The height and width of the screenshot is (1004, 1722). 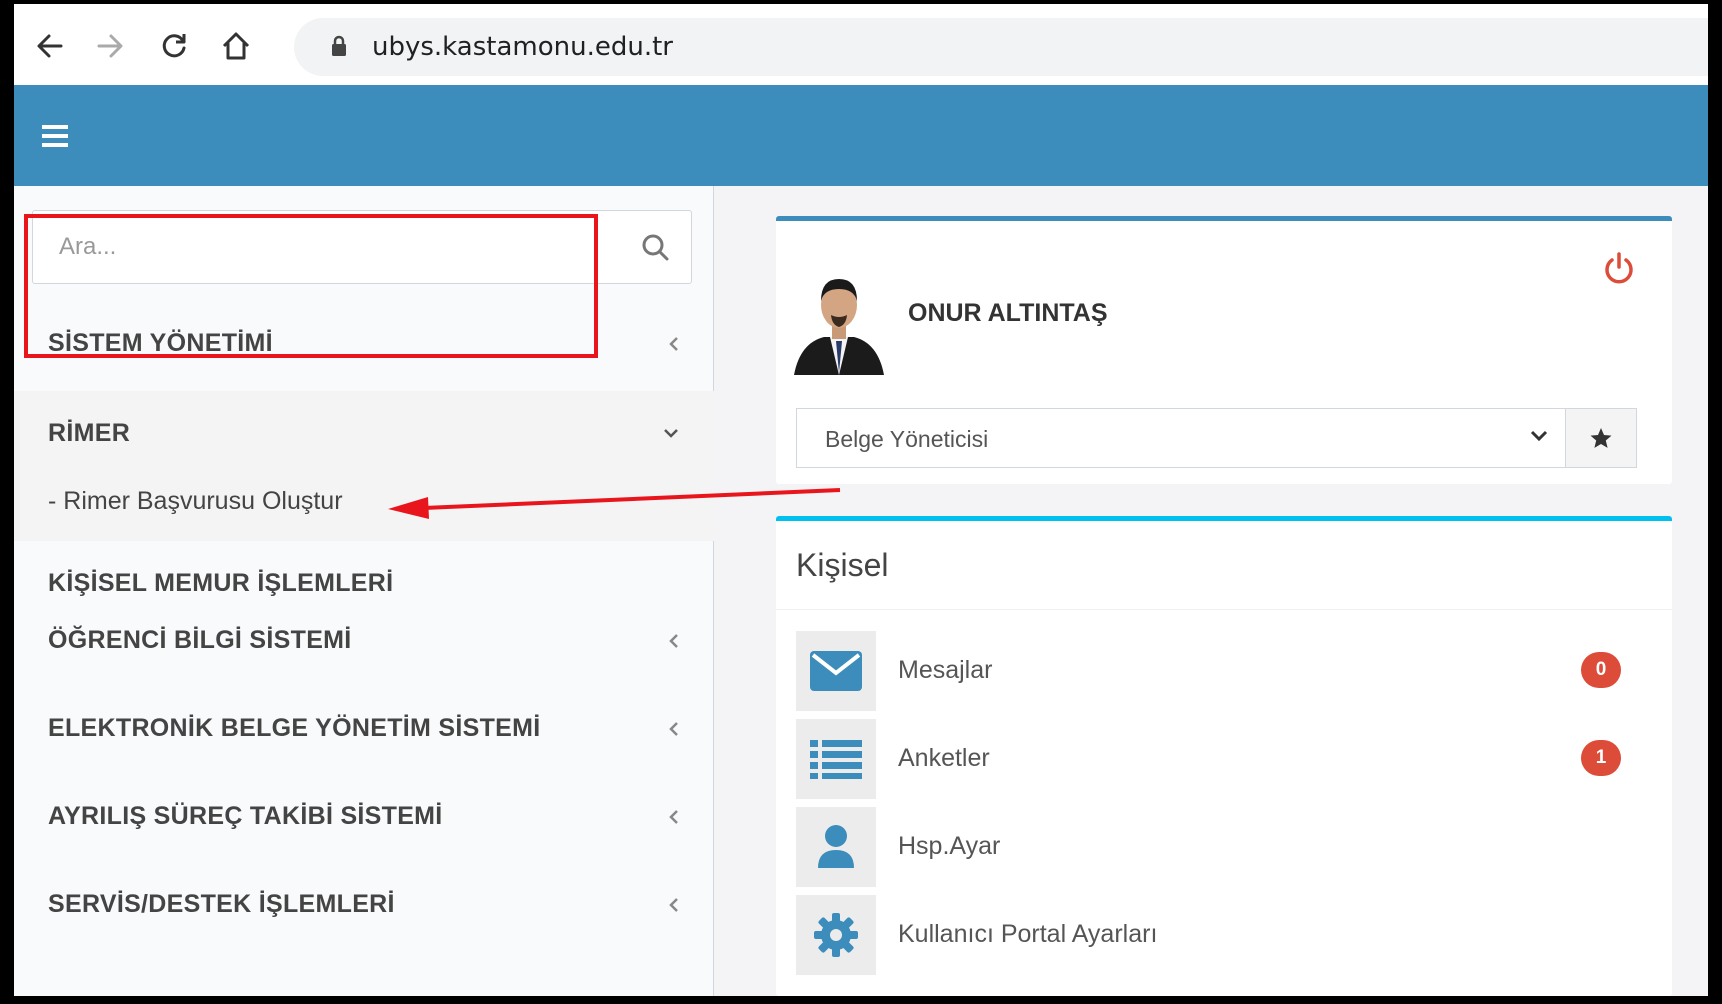 I want to click on sidebar-item-elektronik-belge-yonetim-sistemi: ELEKTRONİK BELGE YÖNETİM SİSTEMİ, so click(x=364, y=729).